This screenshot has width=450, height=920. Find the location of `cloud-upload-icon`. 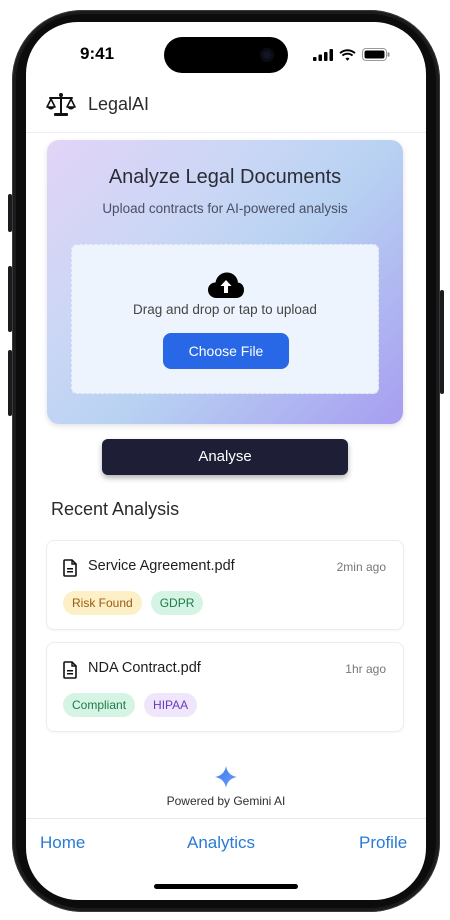

cloud-upload-icon is located at coordinates (226, 285).